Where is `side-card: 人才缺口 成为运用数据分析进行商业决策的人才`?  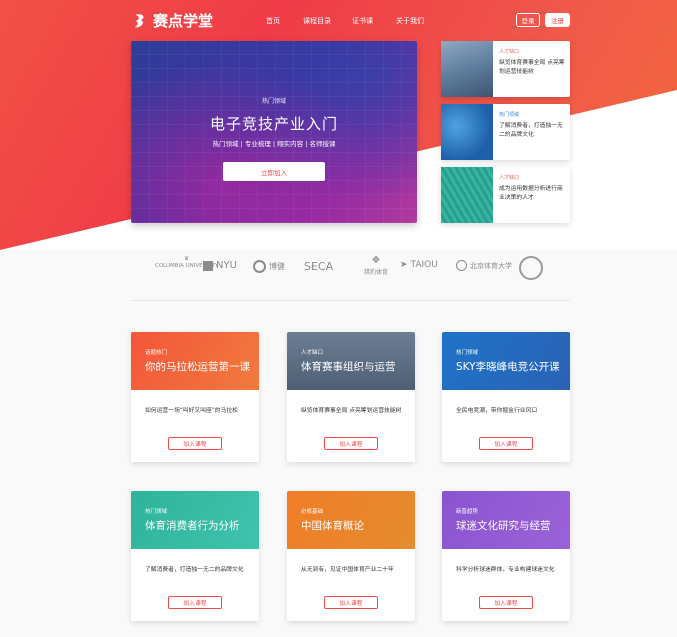 side-card: 人才缺口 成为运用数据分析进行商业决策的人才 is located at coordinates (505, 195).